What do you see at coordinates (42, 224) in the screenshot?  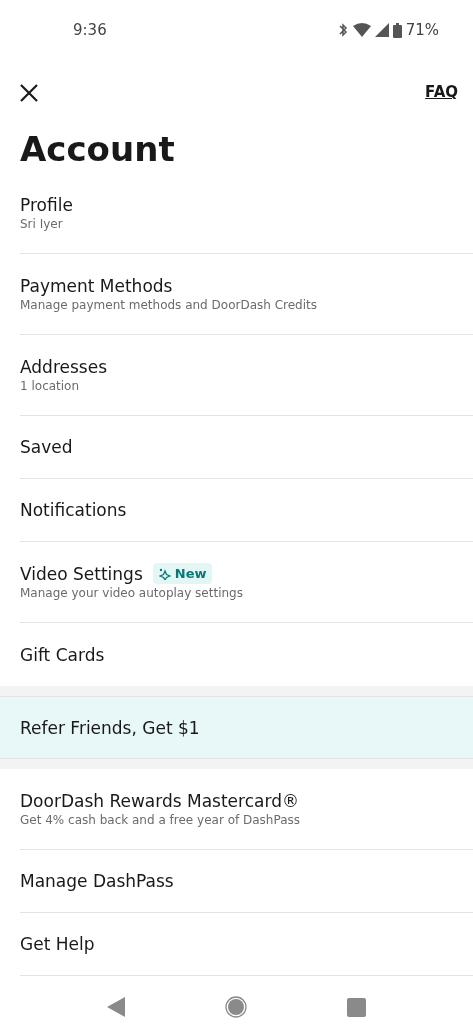 I see `item-subtitle: Sri Iyer` at bounding box center [42, 224].